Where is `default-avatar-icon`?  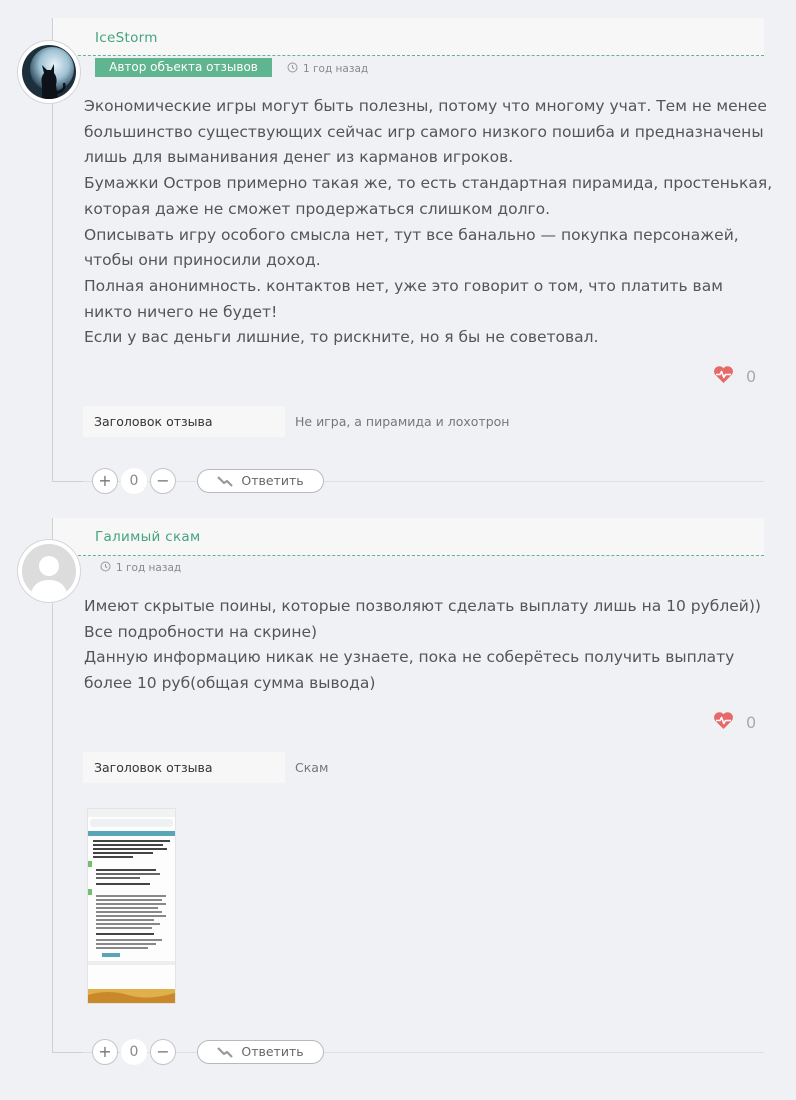
default-avatar-icon is located at coordinates (49, 571).